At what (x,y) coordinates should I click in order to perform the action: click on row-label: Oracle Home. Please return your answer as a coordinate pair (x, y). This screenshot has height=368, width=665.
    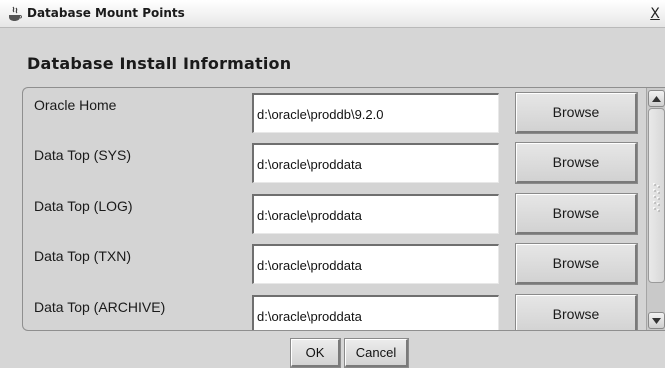
    Looking at the image, I should click on (75, 105).